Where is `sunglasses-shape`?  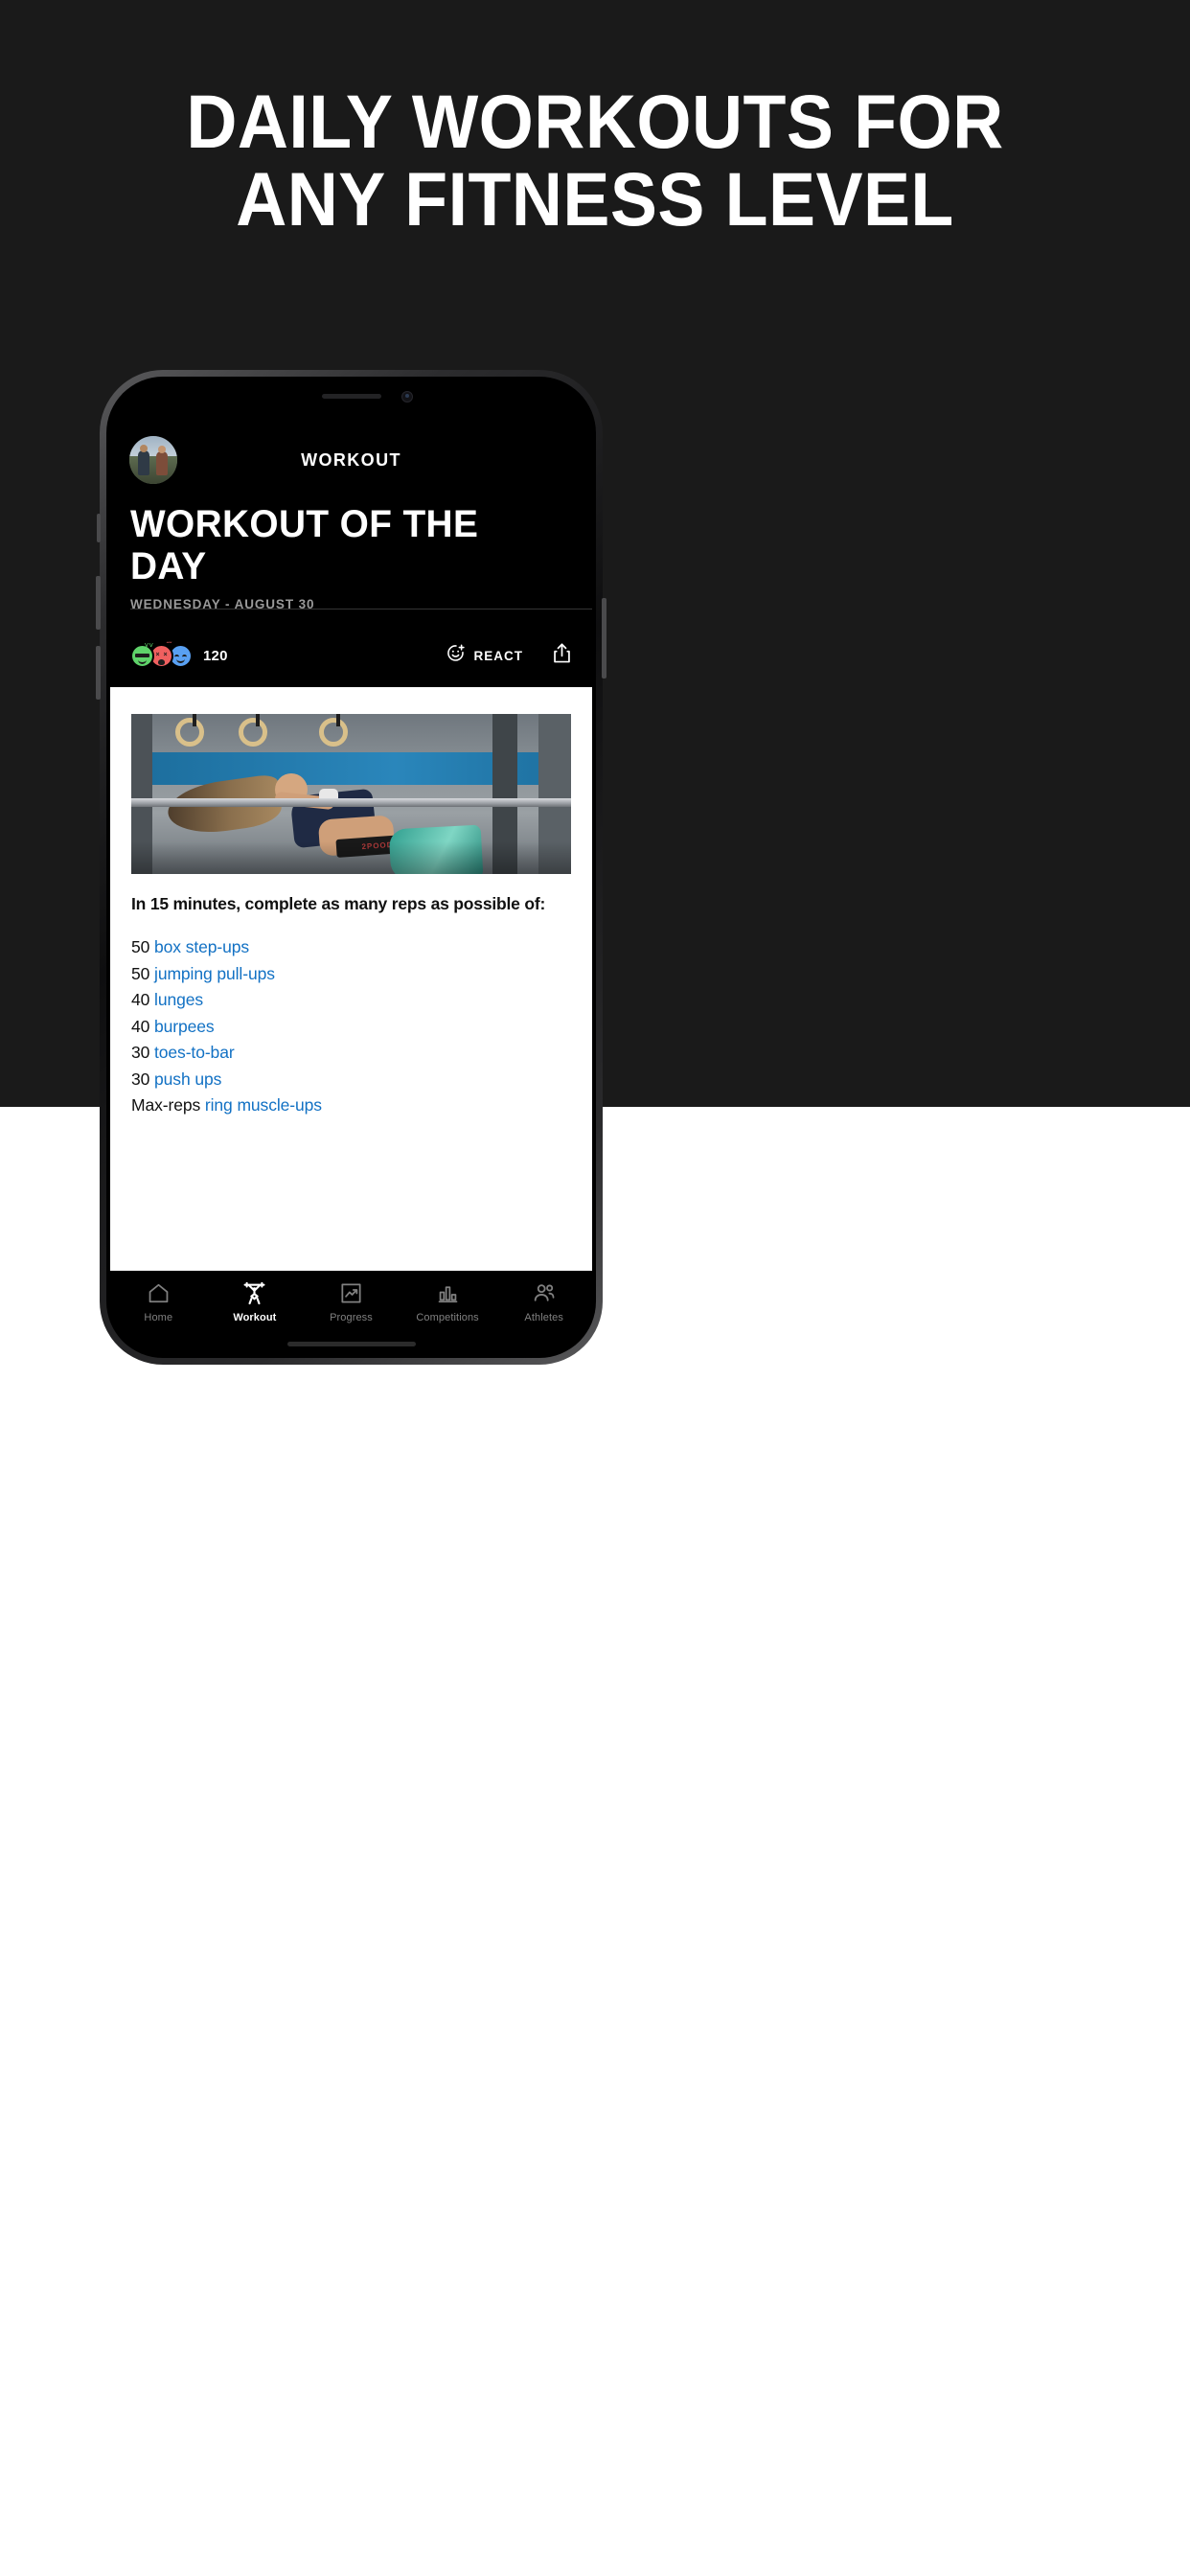
sunglasses-shape is located at coordinates (142, 655).